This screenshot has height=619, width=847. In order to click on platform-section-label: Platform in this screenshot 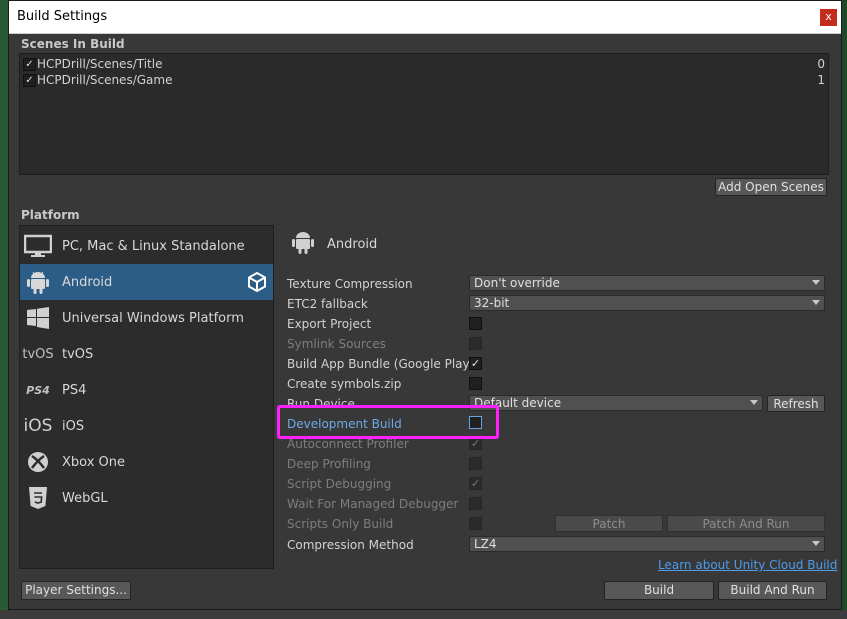, I will do `click(50, 215)`.